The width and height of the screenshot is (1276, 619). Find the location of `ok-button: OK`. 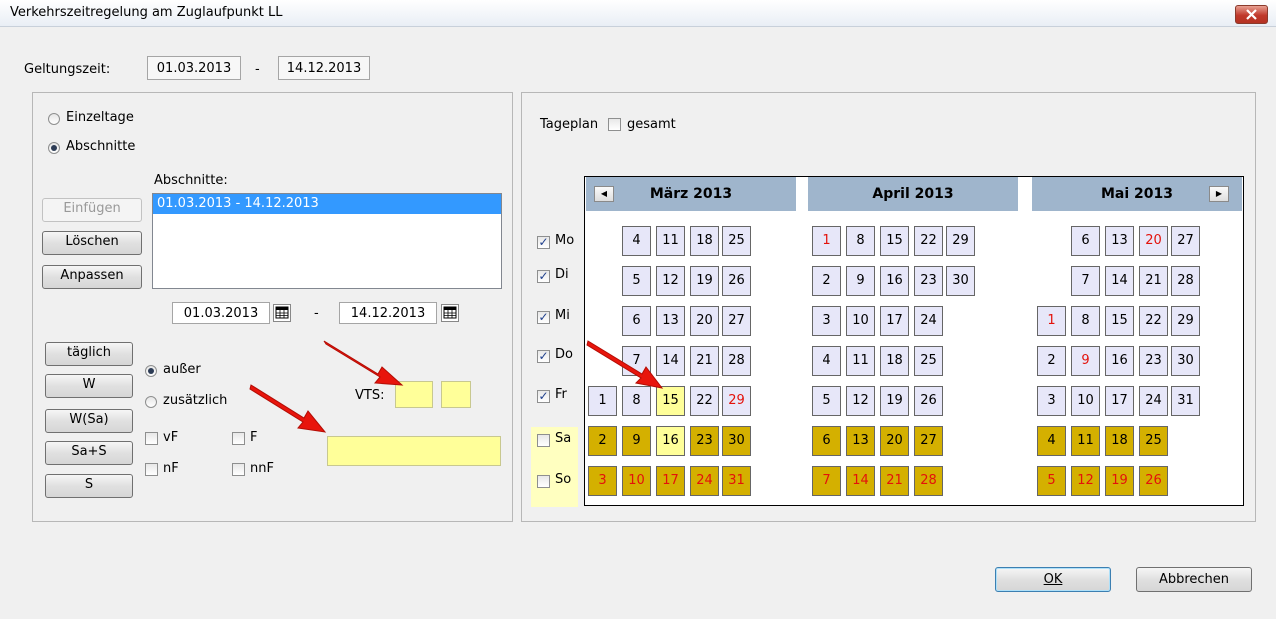

ok-button: OK is located at coordinates (1053, 579).